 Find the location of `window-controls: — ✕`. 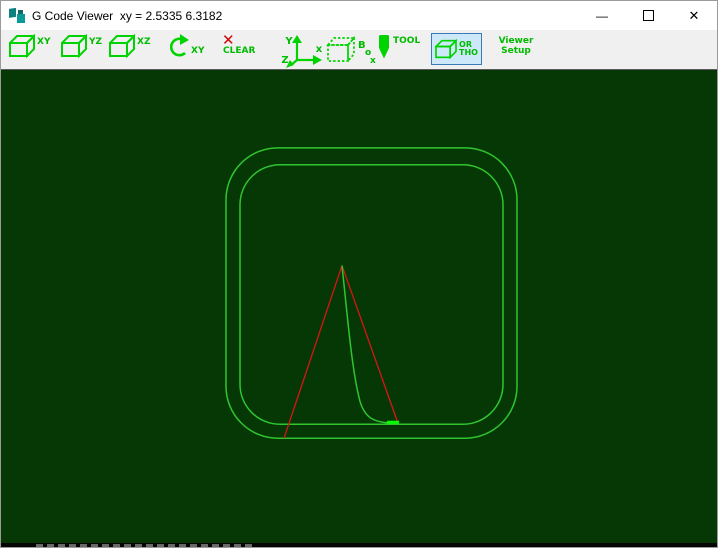

window-controls: — ✕ is located at coordinates (648, 15).